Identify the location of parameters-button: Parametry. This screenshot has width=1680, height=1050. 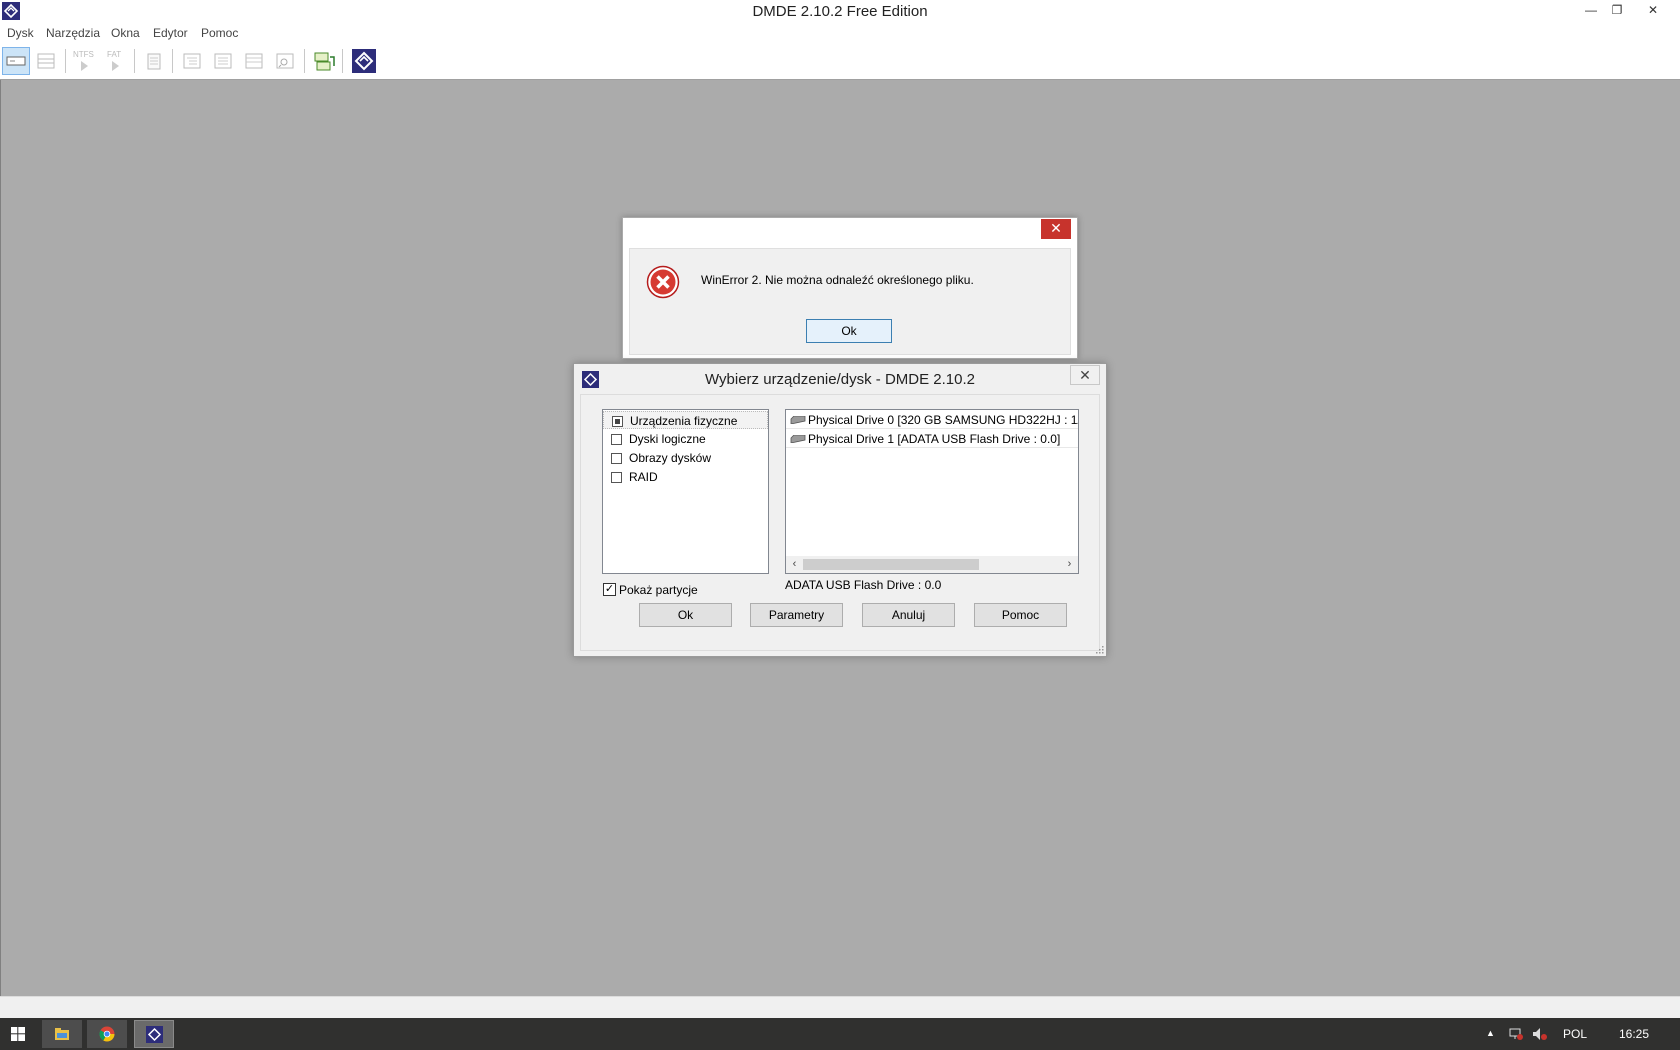
(796, 615).